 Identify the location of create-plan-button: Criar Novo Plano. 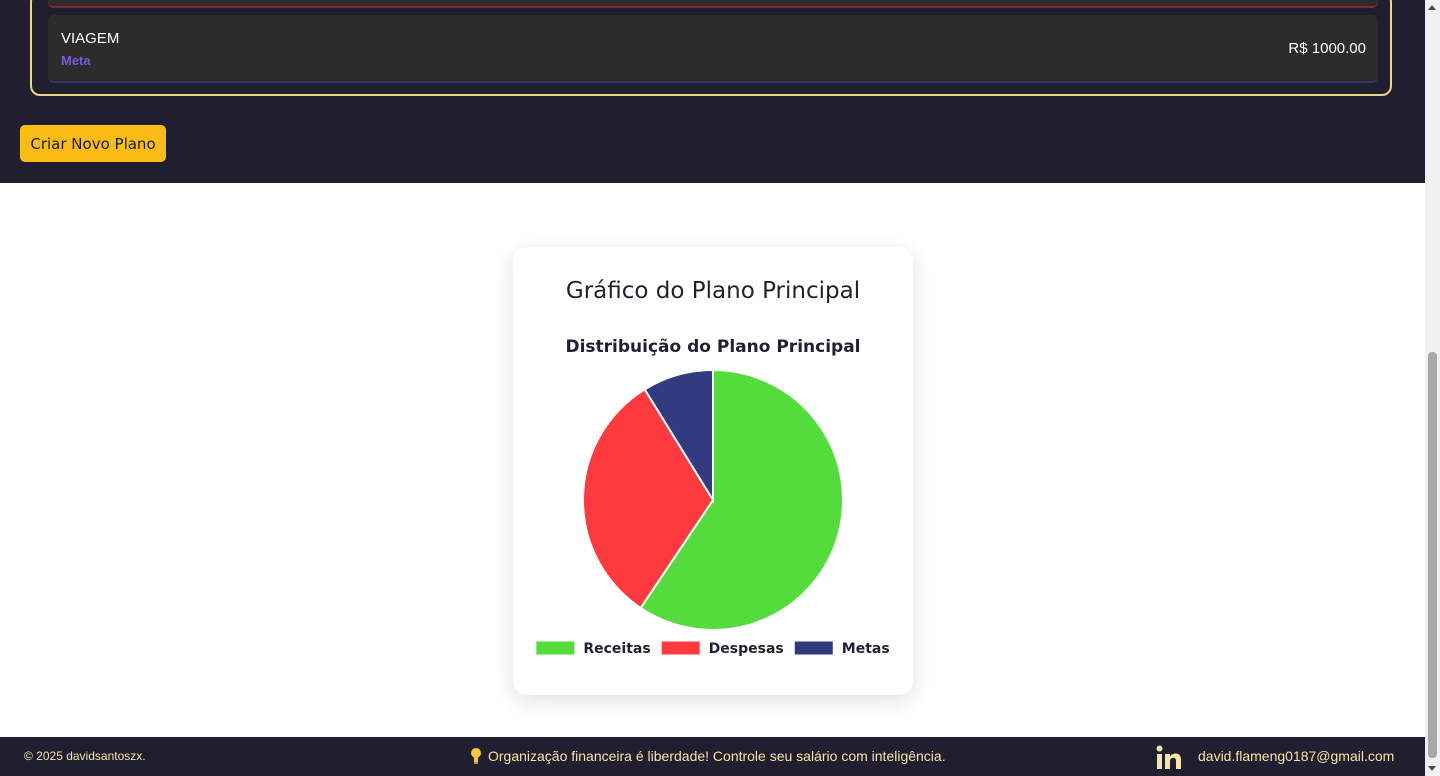
(93, 143).